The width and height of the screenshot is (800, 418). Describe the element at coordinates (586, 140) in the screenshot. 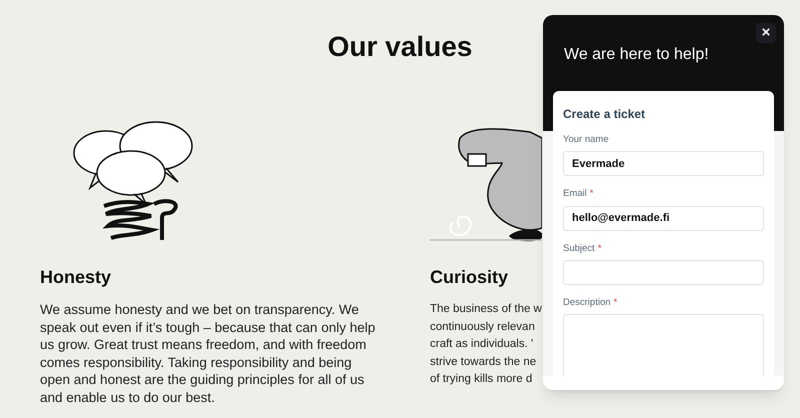

I see `field-label: Your name` at that location.